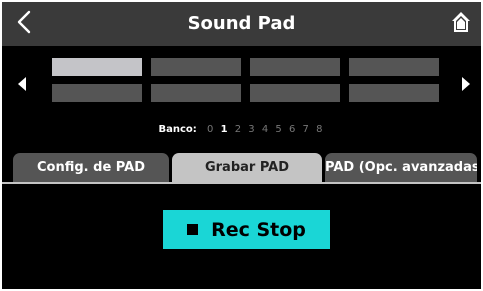 This screenshot has height=291, width=483. I want to click on stop-square-icon, so click(193, 229).